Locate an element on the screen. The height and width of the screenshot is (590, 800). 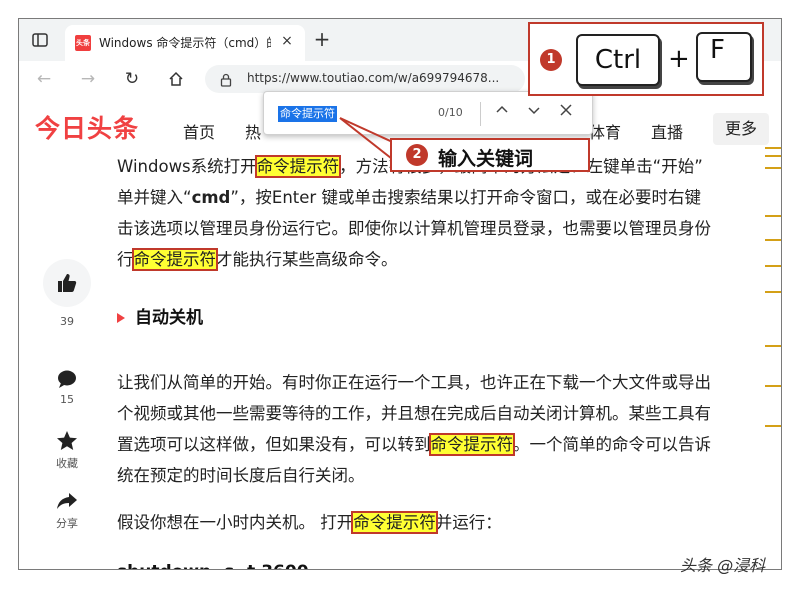
nav-item-home: 首页 is located at coordinates (199, 131).